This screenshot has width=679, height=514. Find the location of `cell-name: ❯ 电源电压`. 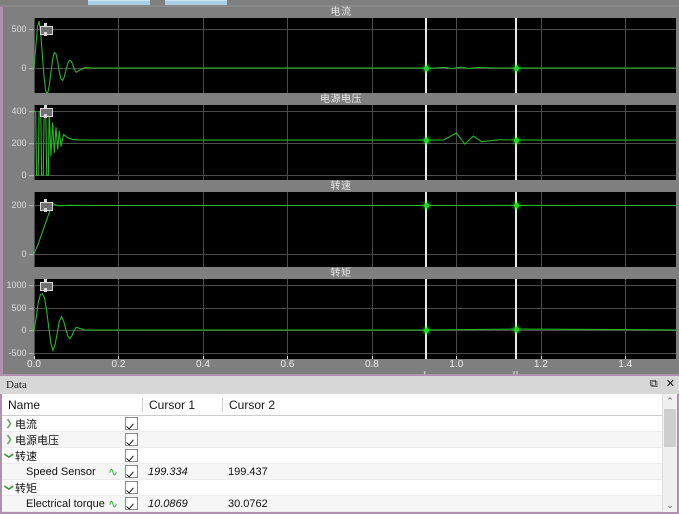

cell-name: ❯ 电源电压 is located at coordinates (72, 439).